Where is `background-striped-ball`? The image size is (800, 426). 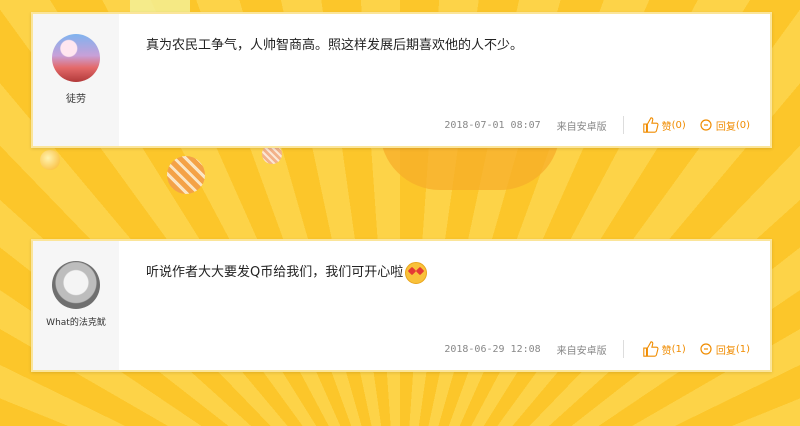
background-striped-ball is located at coordinates (186, 175).